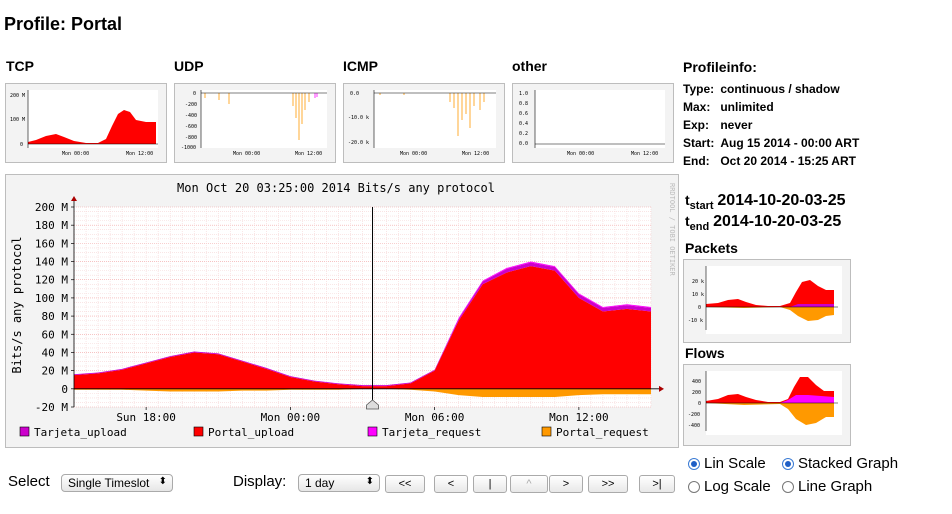 This screenshot has height=514, width=952. What do you see at coordinates (291, 417) in the screenshot?
I see `x-tick-label: Mon 00:00` at bounding box center [291, 417].